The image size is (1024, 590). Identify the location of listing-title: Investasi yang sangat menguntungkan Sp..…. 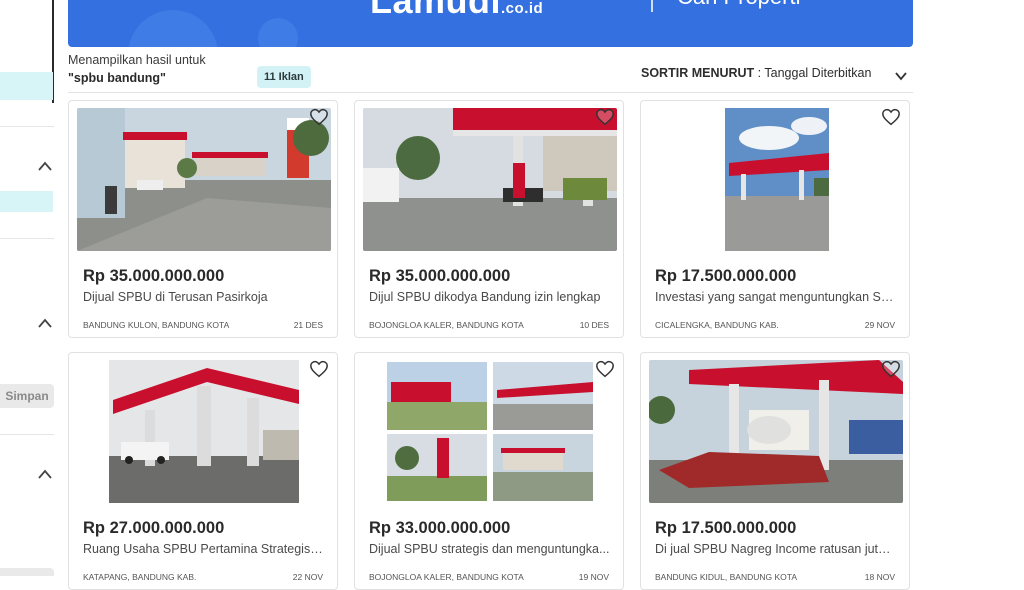
(776, 297).